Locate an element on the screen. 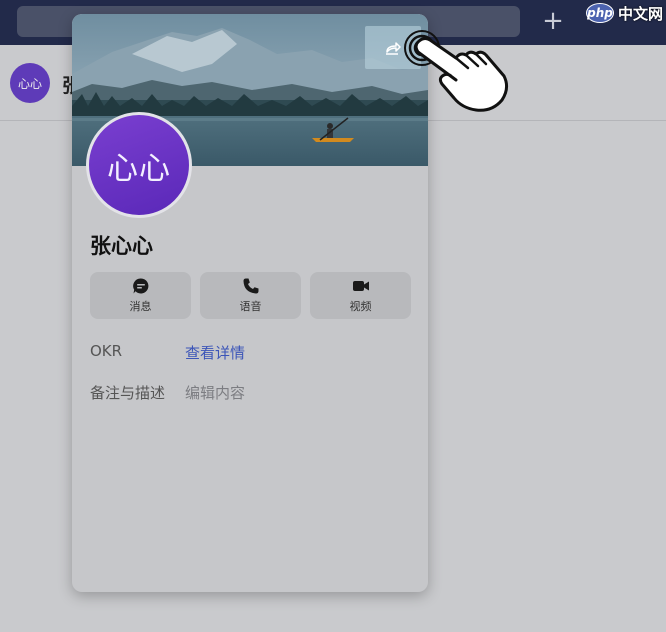  profile-name: 张心心 is located at coordinates (121, 246).